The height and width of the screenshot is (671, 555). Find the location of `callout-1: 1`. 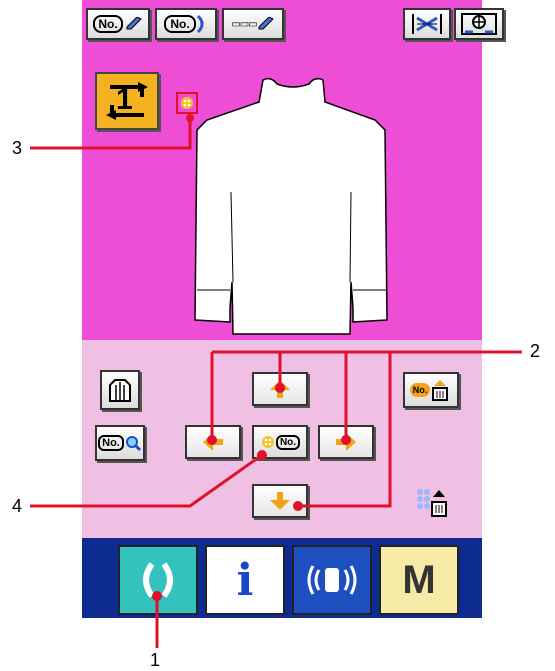

callout-1: 1 is located at coordinates (155, 660).